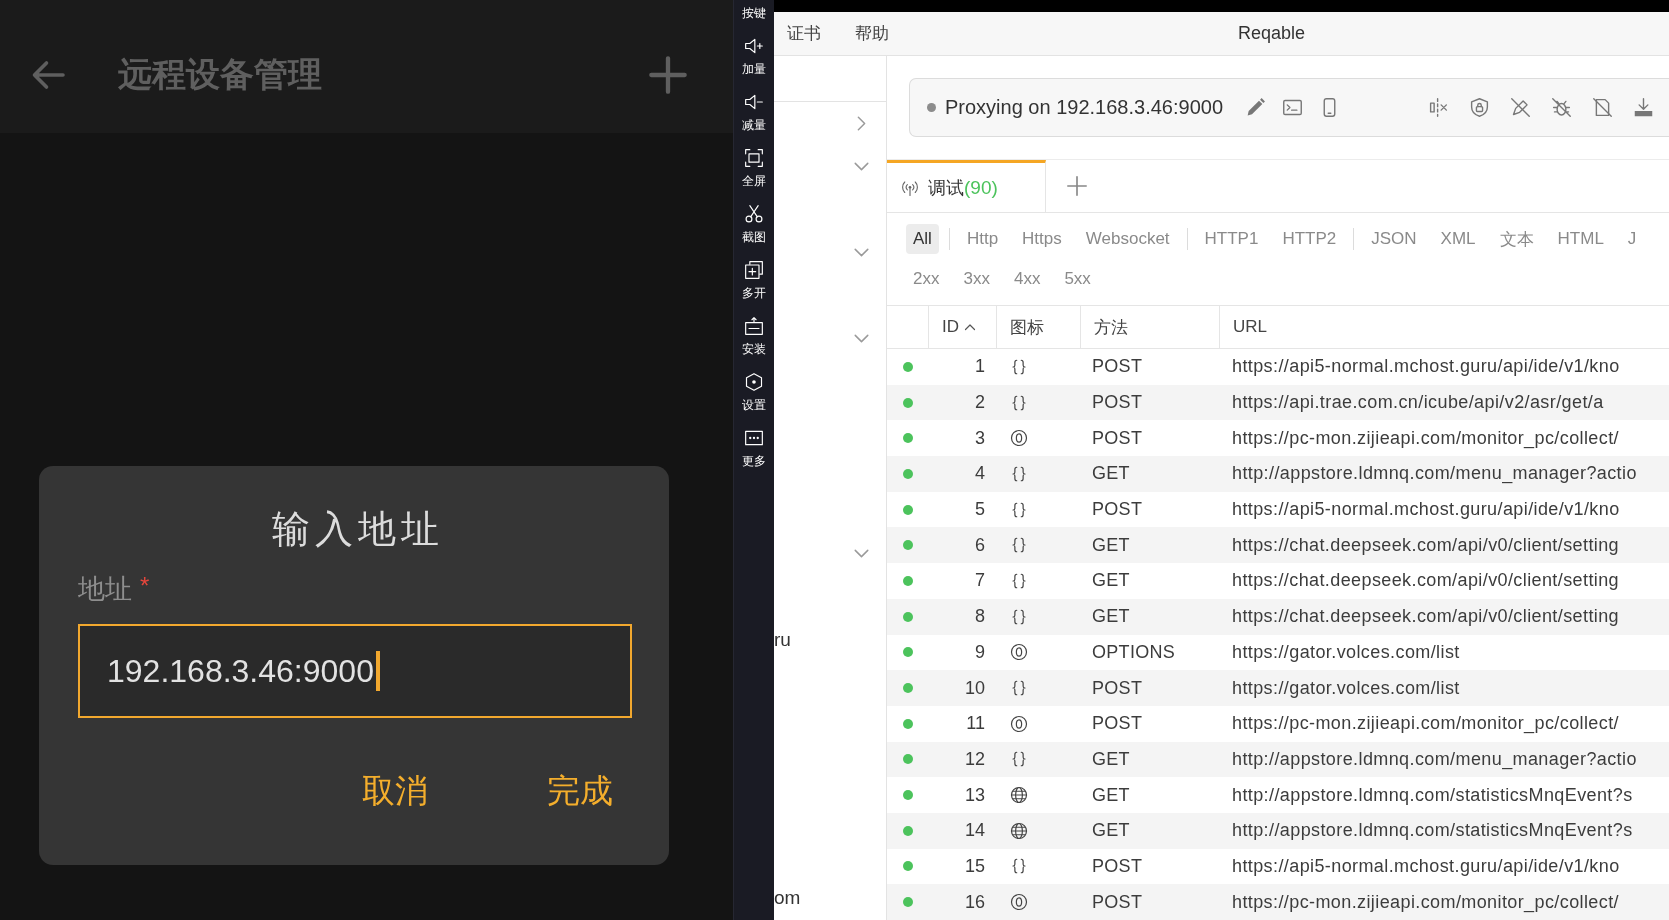 This screenshot has width=1669, height=920. I want to click on text-cursor-icon, so click(377, 671).